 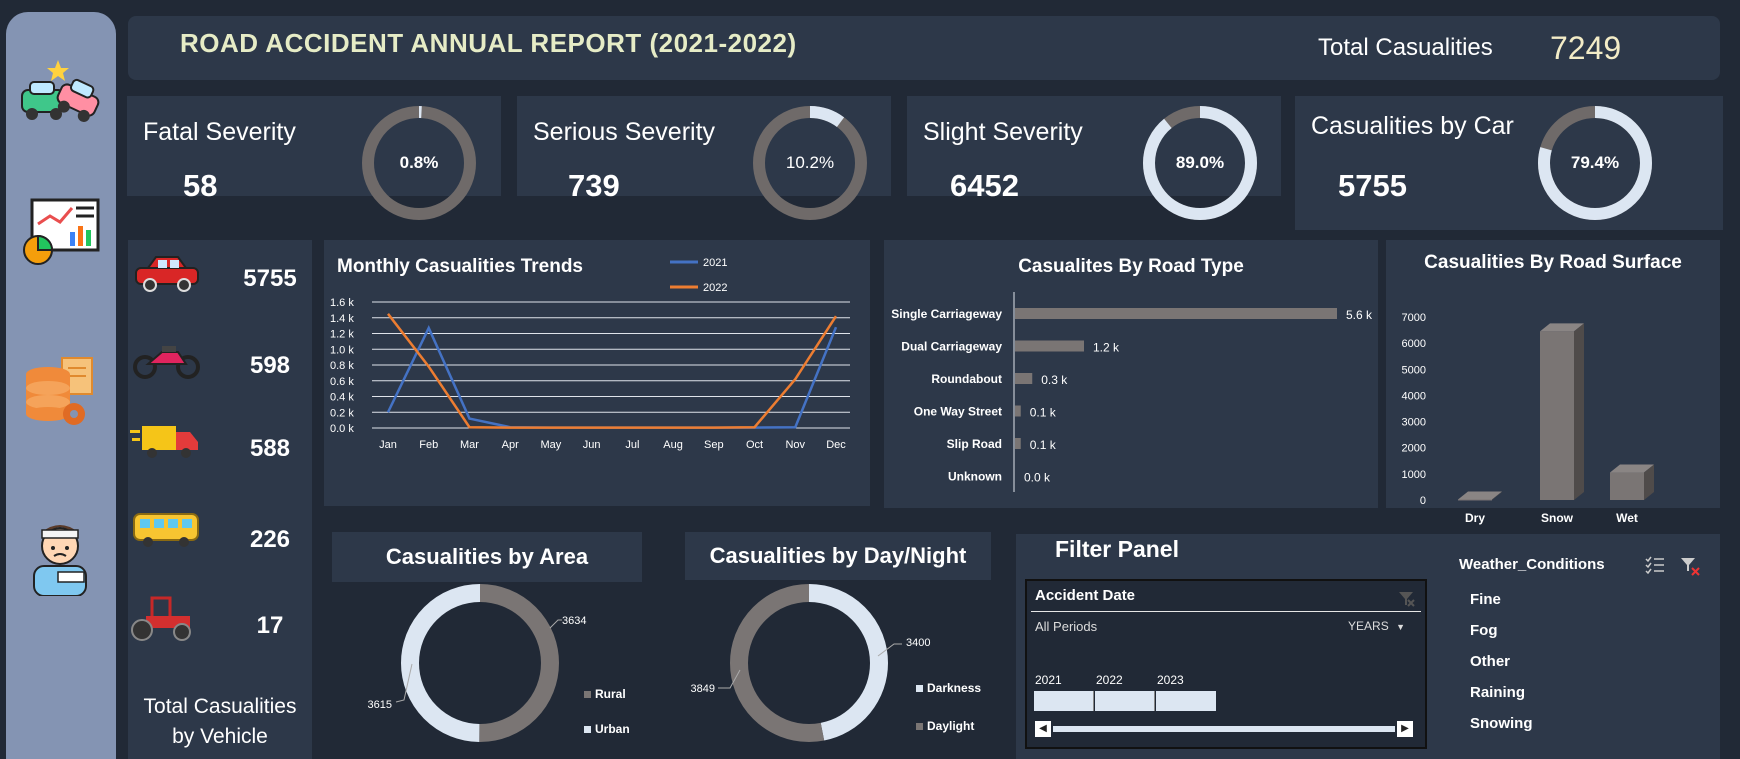 I want to click on kpi-donut-serious: 10.2%, so click(x=810, y=163).